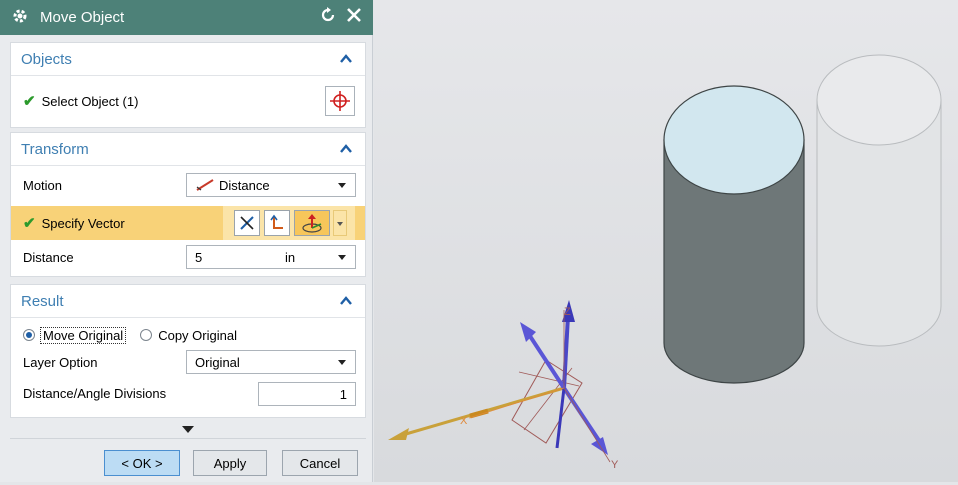  I want to click on divisions-input: 1, so click(307, 394).